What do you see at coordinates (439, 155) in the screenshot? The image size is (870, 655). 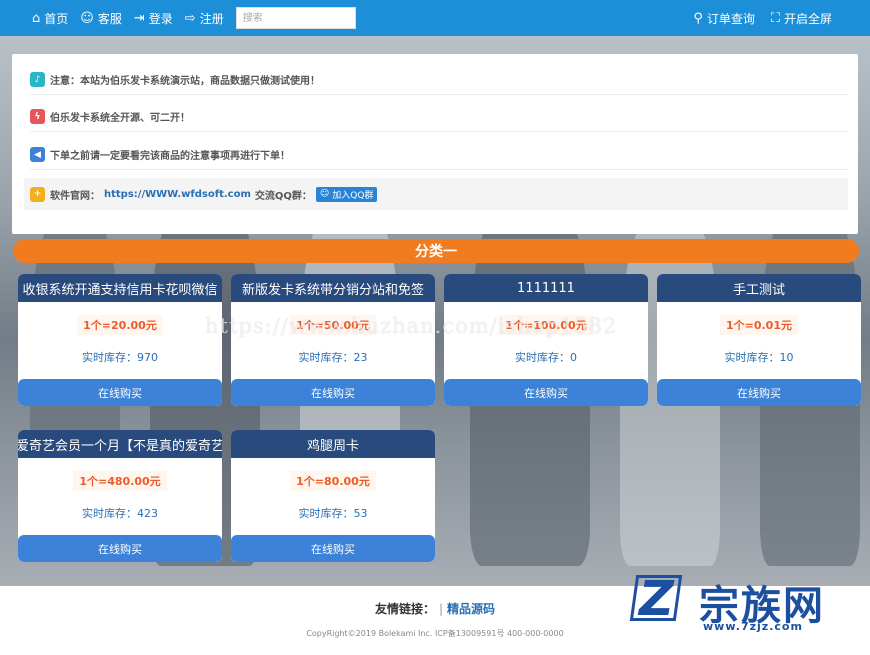 I see `notice-row: ◀ 下单之前请一定要看完该商品的注意事项再进行下单！` at bounding box center [439, 155].